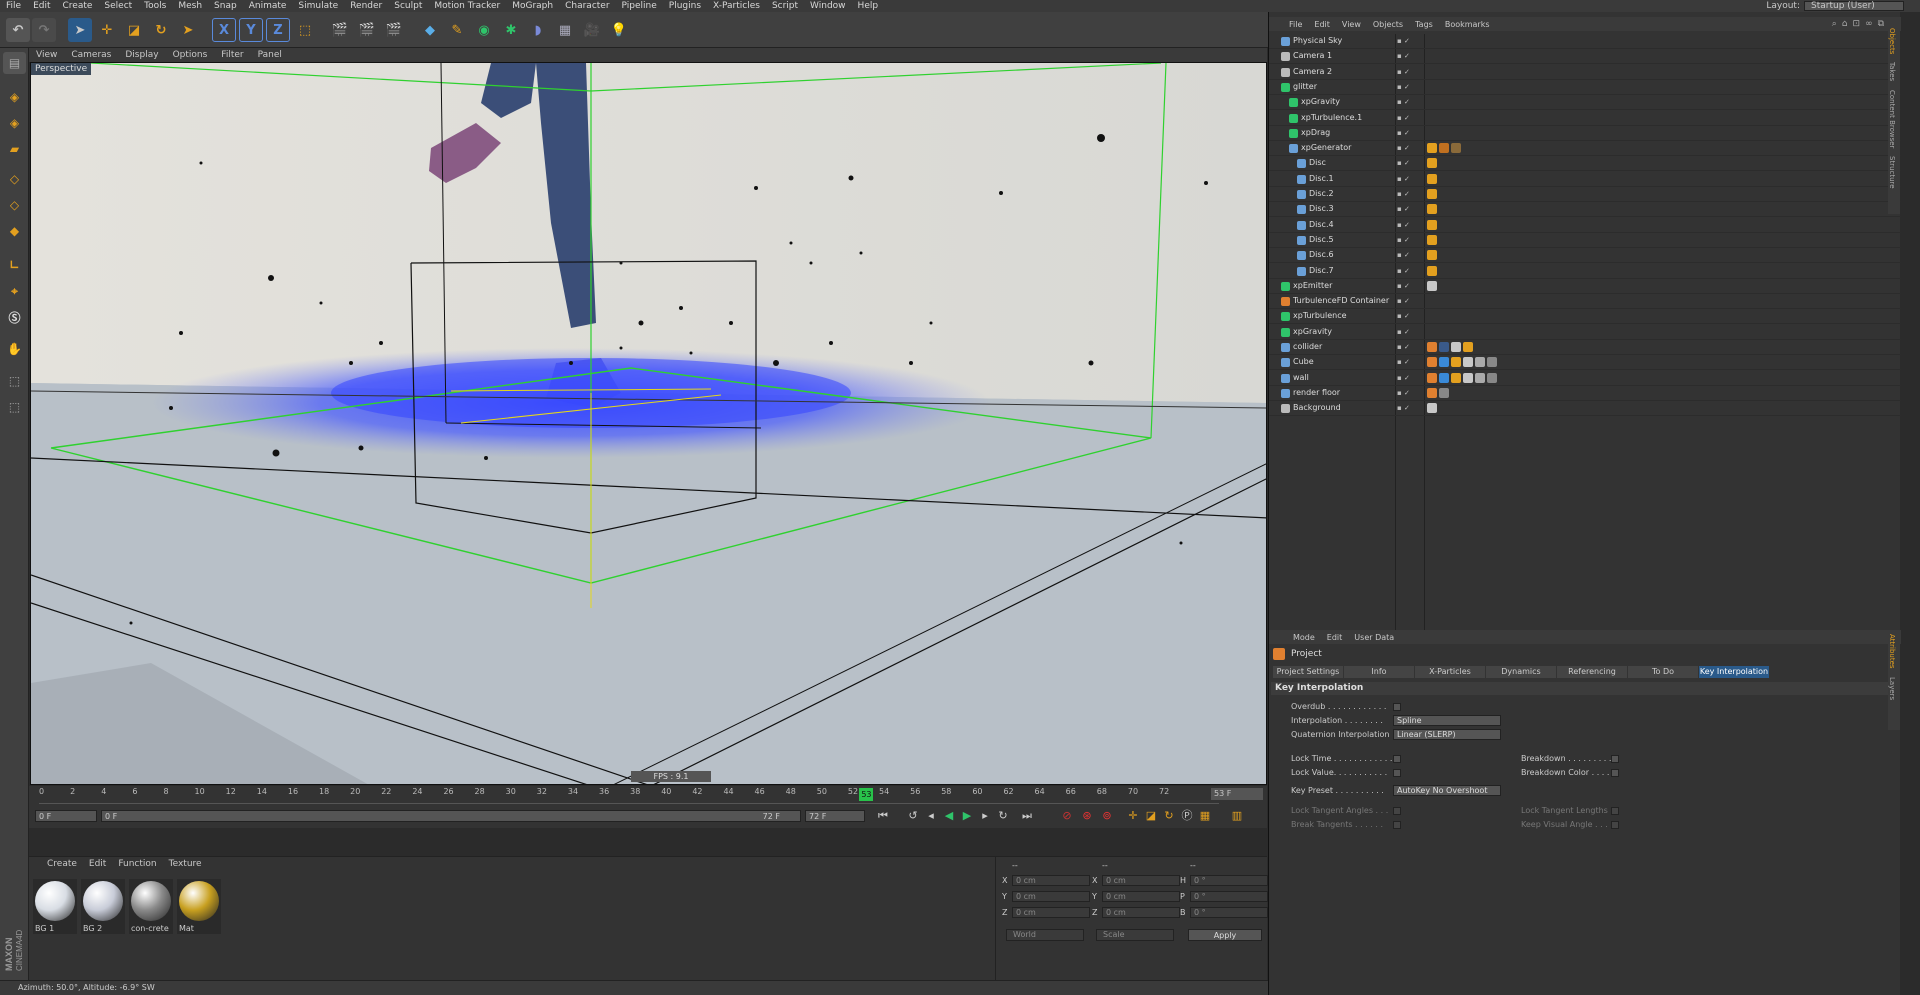 The image size is (1920, 995). Describe the element at coordinates (1321, 193) in the screenshot. I see `object-name: Disc.2` at that location.